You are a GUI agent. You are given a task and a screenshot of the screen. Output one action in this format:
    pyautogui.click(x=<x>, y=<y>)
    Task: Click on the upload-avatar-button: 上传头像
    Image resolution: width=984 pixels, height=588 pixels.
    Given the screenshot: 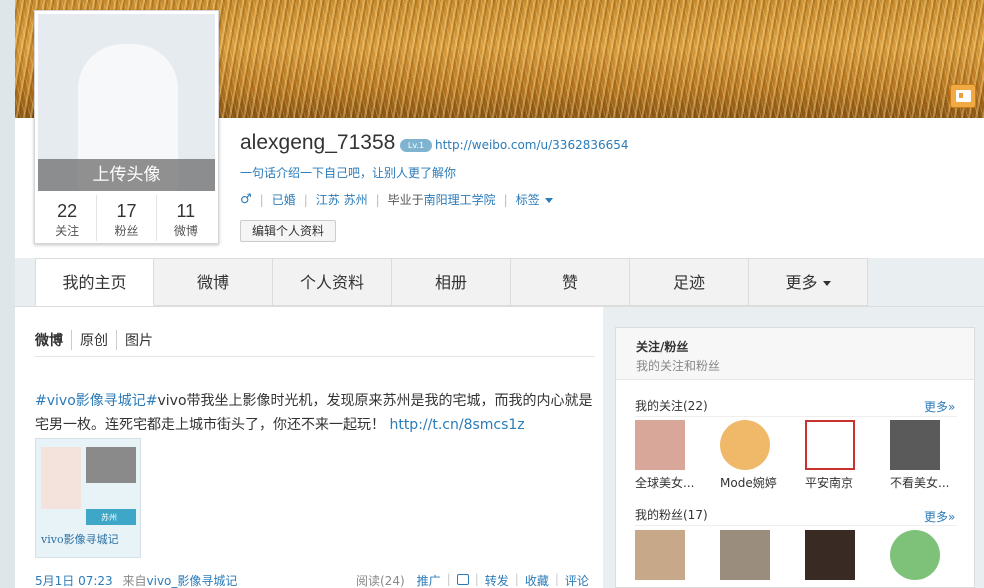 What is the action you would take?
    pyautogui.click(x=126, y=175)
    